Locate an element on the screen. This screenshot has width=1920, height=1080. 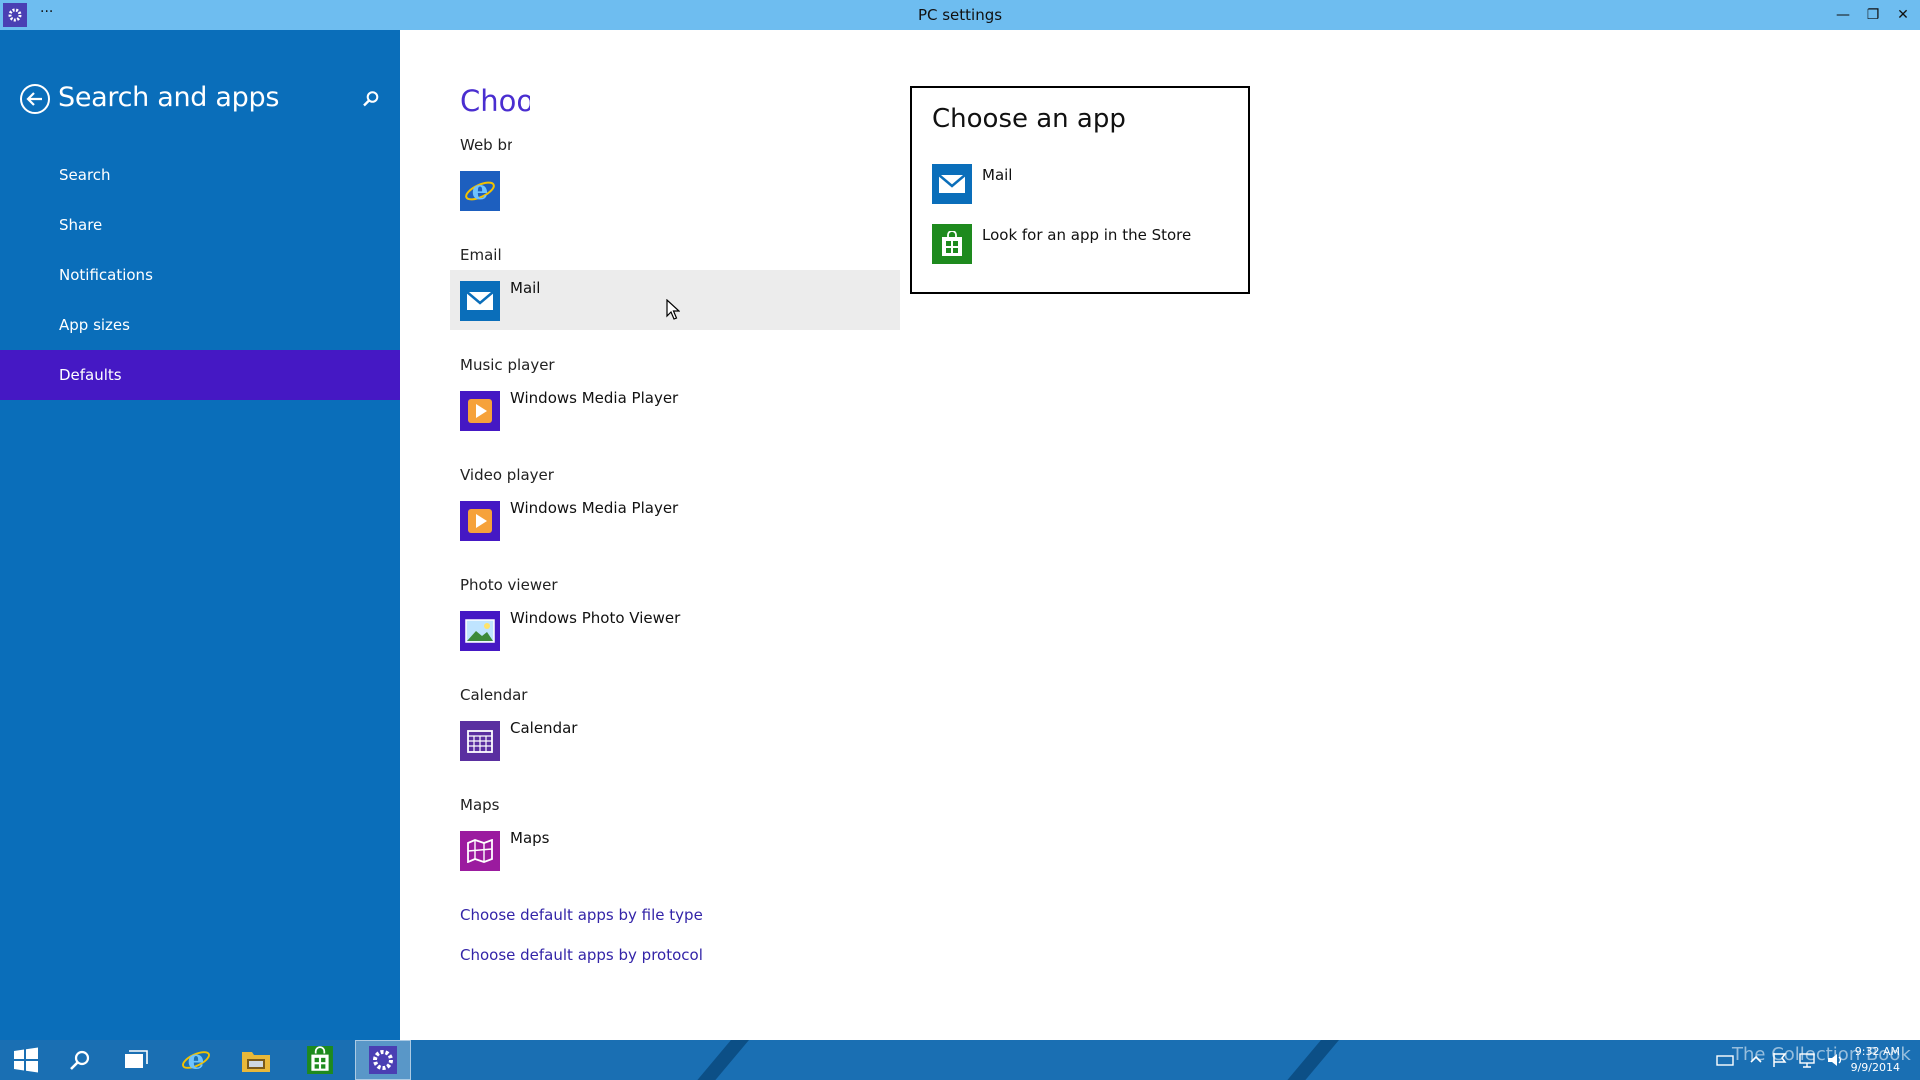
app-name: Maps is located at coordinates (530, 838).